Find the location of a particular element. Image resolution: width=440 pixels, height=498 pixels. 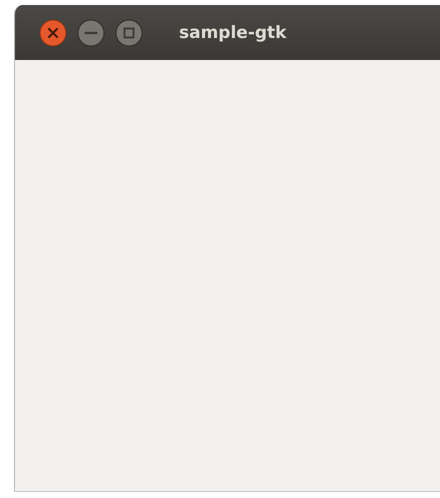

close-icon is located at coordinates (53, 32).